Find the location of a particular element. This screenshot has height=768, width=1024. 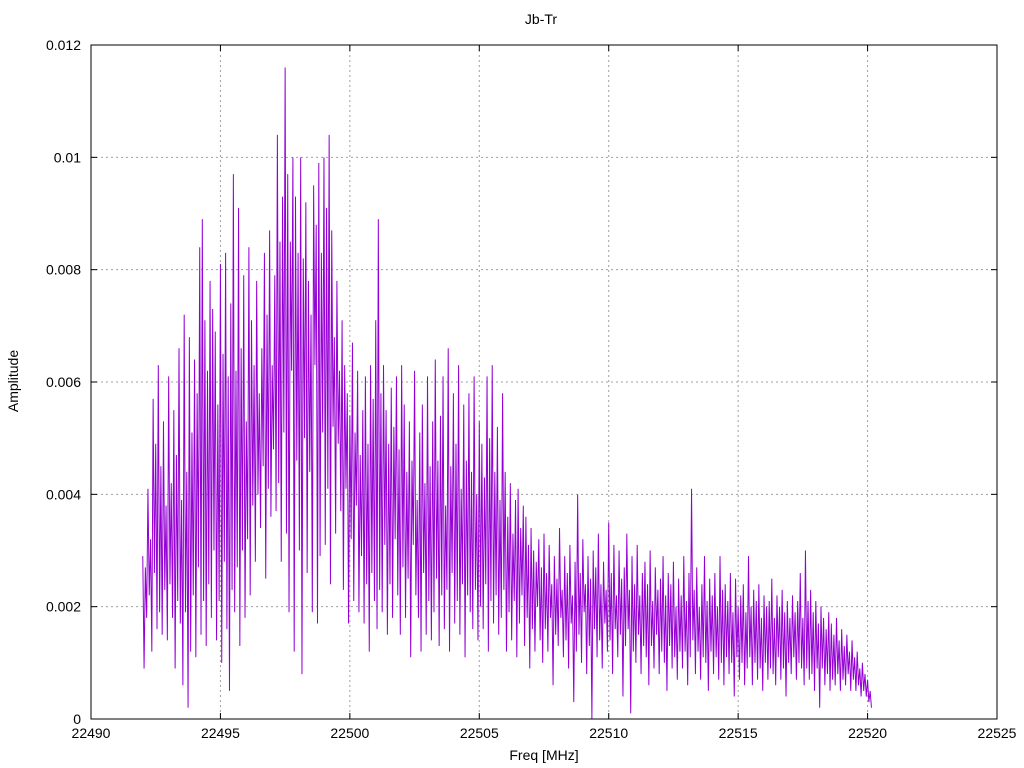

y-tick-label: 0.006 is located at coordinates (63, 382).